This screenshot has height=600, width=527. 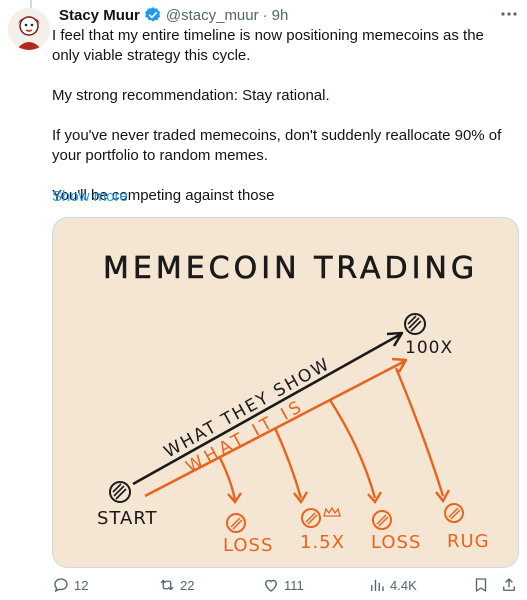 What do you see at coordinates (267, 409) in the screenshot?
I see `black-arrow` at bounding box center [267, 409].